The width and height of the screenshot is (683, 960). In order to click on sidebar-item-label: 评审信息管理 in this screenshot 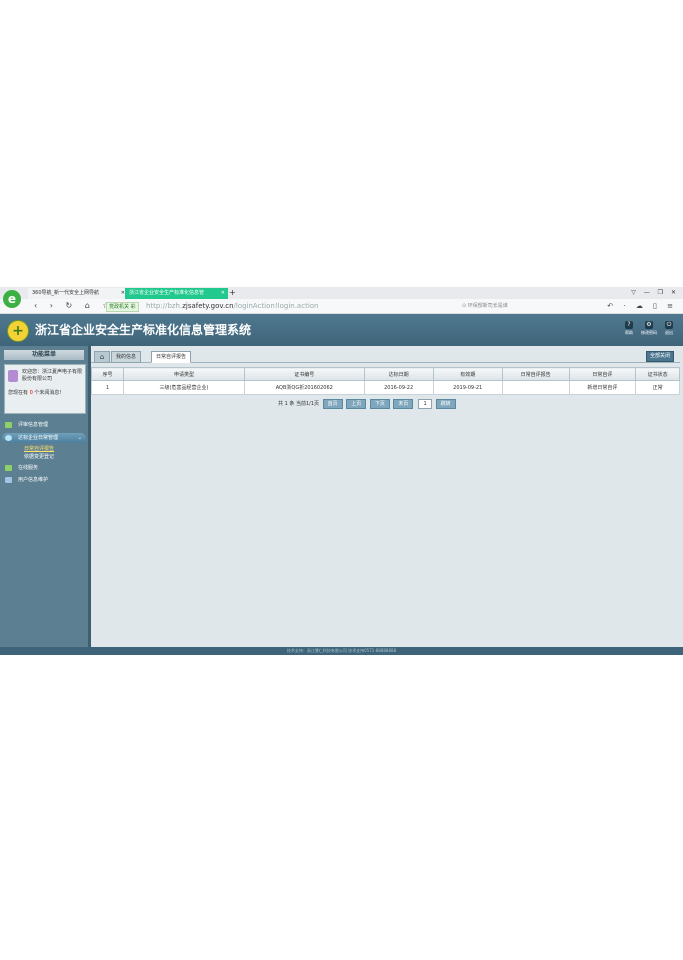, I will do `click(33, 425)`.